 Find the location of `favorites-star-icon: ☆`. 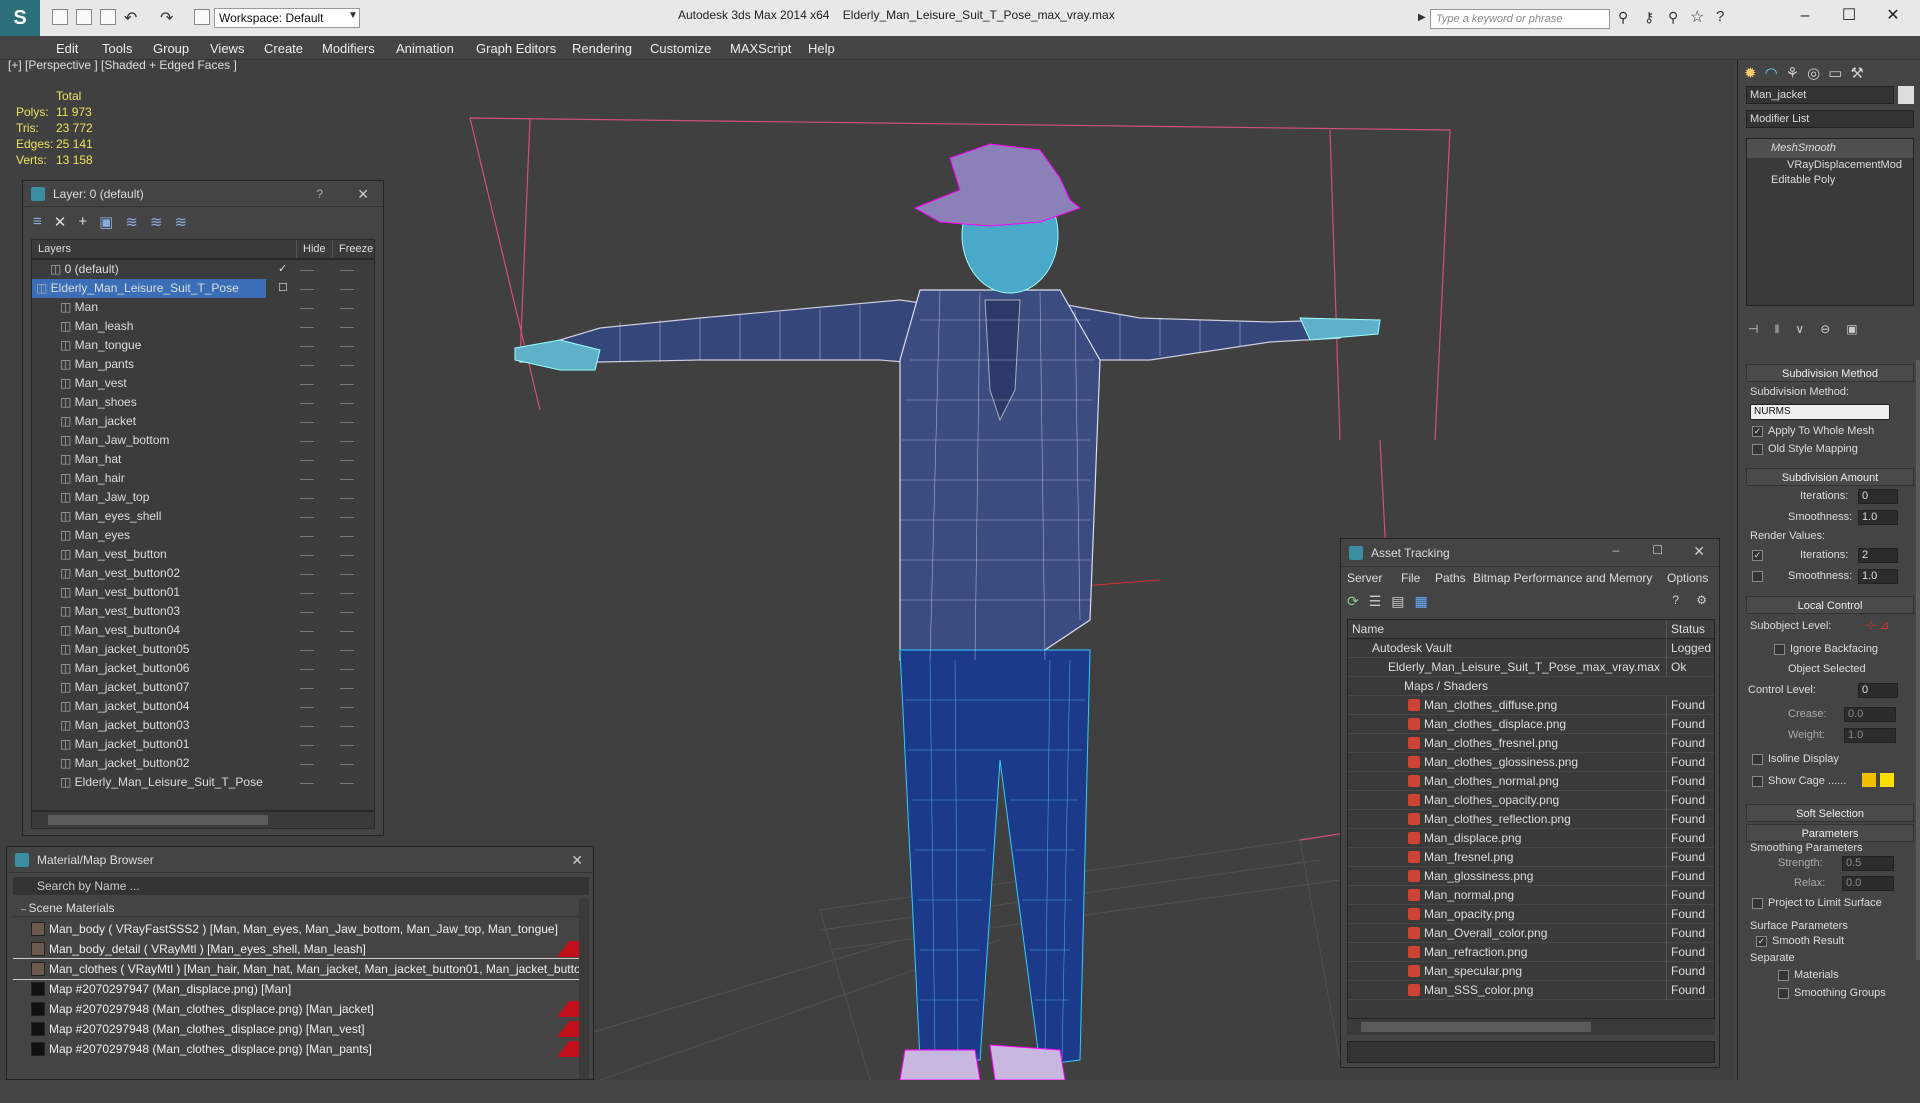

favorites-star-icon: ☆ is located at coordinates (1697, 17).